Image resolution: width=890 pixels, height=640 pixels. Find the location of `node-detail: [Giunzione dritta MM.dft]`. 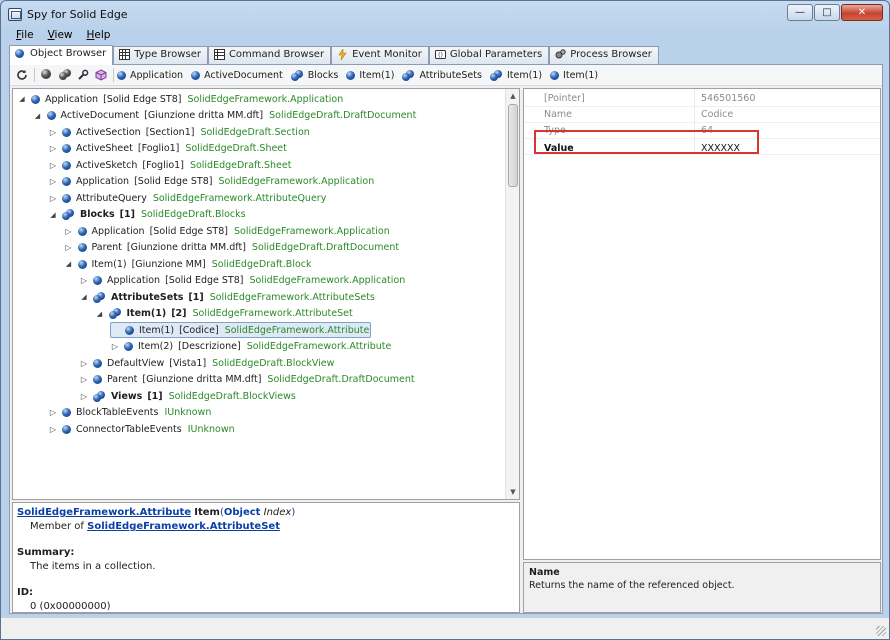

node-detail: [Giunzione dritta MM.dft] is located at coordinates (186, 247).